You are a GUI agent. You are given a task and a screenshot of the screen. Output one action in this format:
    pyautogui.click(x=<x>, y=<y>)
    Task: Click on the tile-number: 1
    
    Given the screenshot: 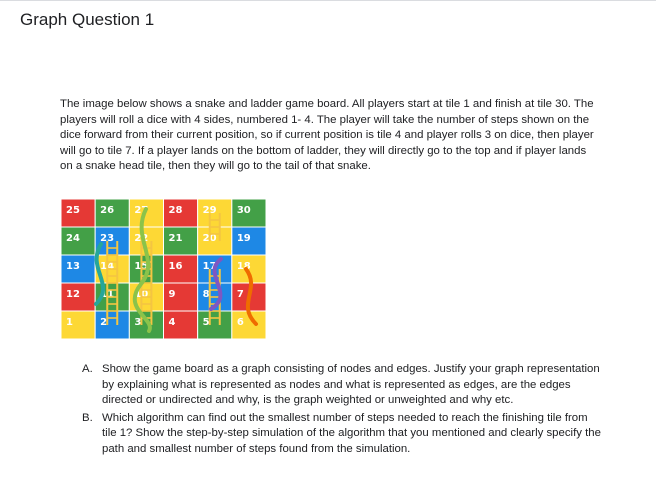 What is the action you would take?
    pyautogui.click(x=69, y=322)
    